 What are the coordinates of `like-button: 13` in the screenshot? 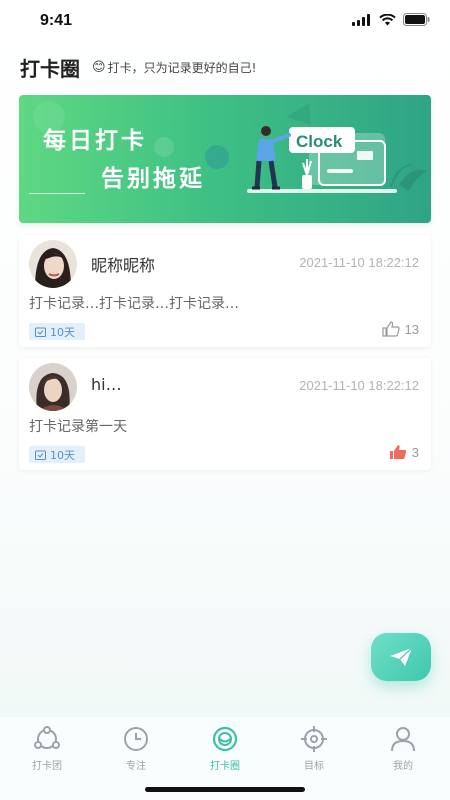 It's located at (400, 329).